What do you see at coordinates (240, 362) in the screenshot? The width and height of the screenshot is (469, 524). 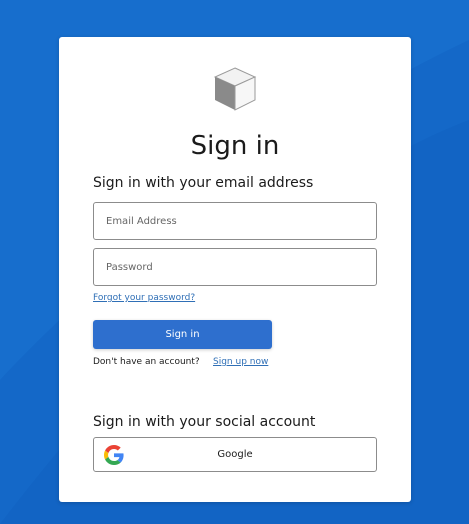 I see `sign-up-link: Sign up now` at bounding box center [240, 362].